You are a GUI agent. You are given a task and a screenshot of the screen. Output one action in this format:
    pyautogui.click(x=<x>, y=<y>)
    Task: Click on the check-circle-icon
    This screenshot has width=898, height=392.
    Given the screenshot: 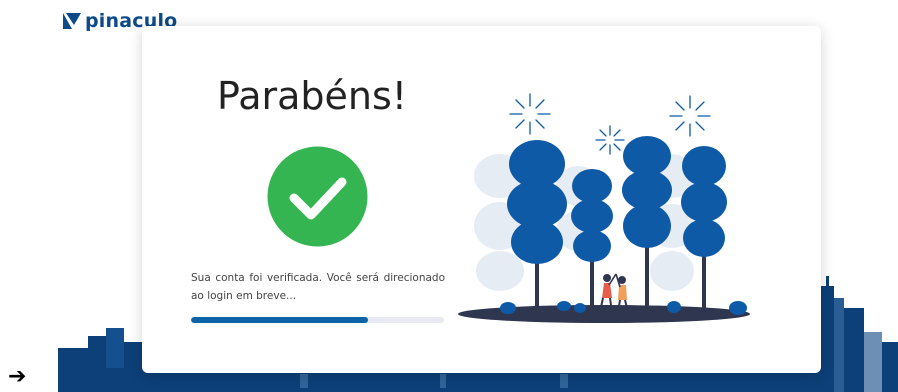 What is the action you would take?
    pyautogui.click(x=317, y=196)
    